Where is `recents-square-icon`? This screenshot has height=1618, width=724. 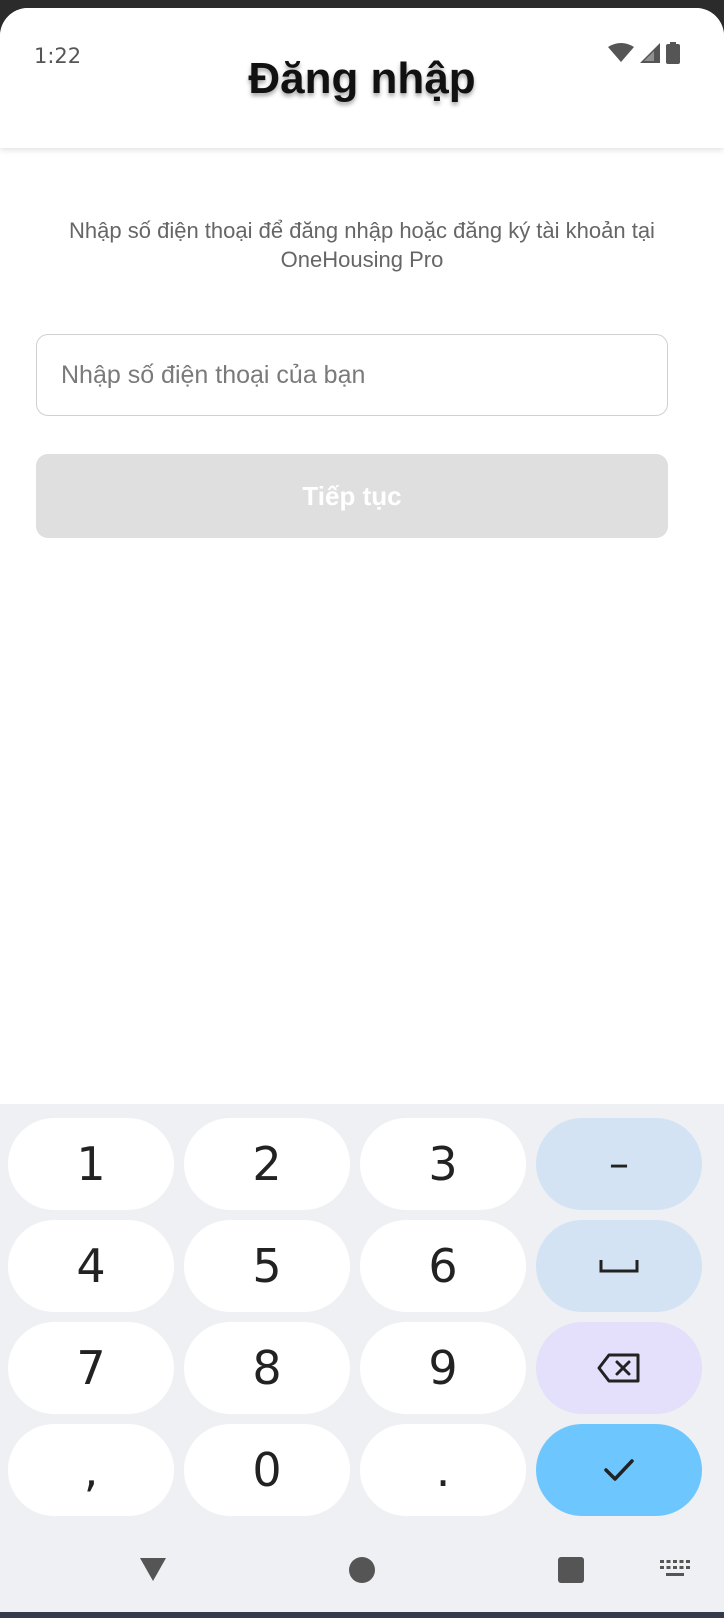 recents-square-icon is located at coordinates (571, 1570).